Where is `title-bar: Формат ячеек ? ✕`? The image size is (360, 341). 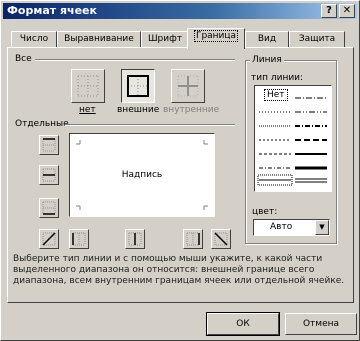
title-bar: Формат ячеек ? ✕ is located at coordinates (180, 11).